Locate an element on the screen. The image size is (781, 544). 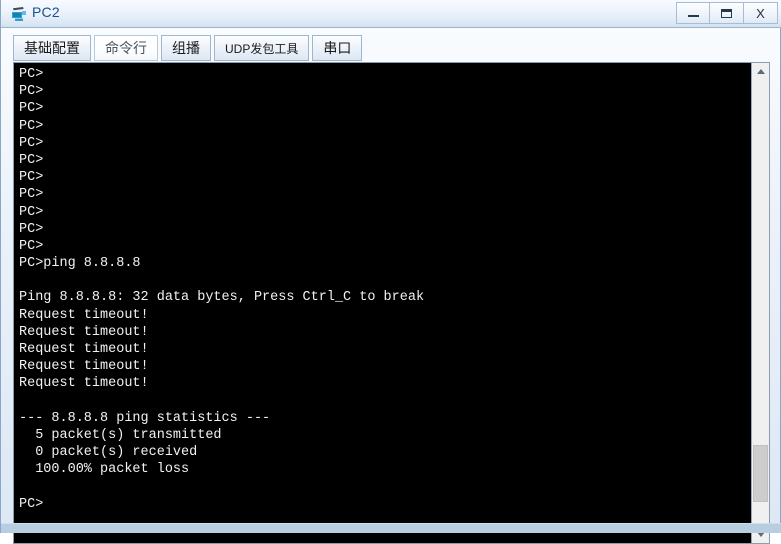
tab-udp-tool: UDP发包工具 is located at coordinates (262, 48).